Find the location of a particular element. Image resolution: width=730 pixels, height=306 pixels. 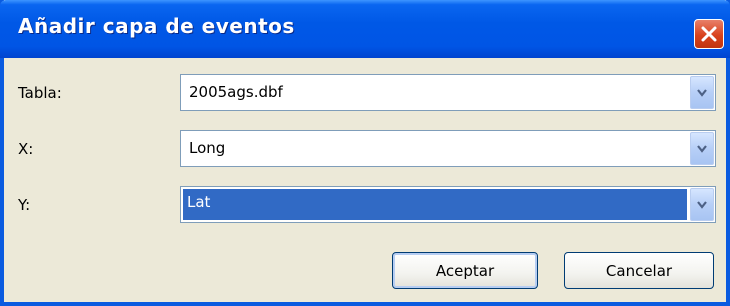

dialog-title: Añadir capa de eventos is located at coordinates (156, 26).